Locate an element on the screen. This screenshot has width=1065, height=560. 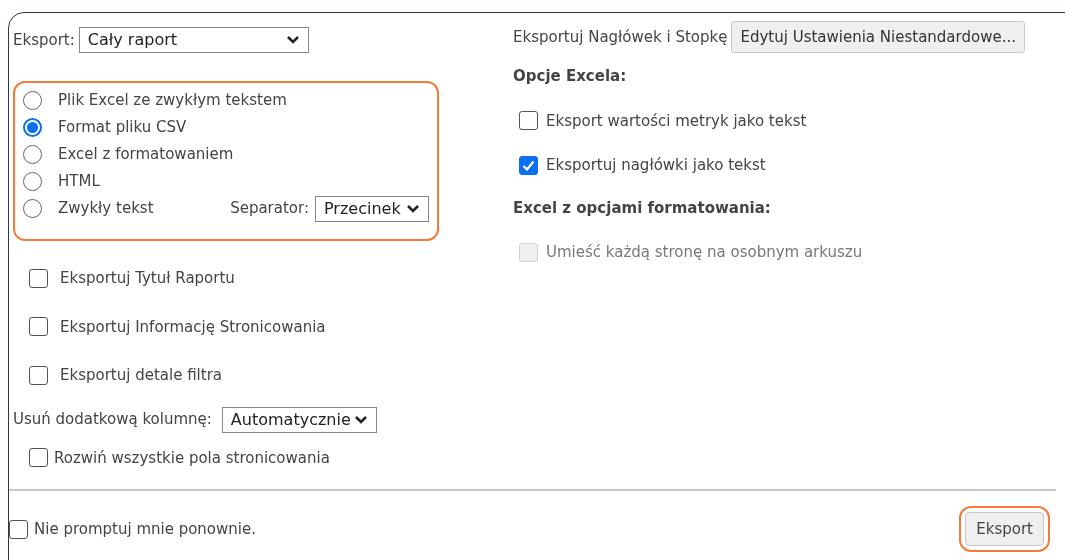
dropdown: Cały raport is located at coordinates (193, 40).